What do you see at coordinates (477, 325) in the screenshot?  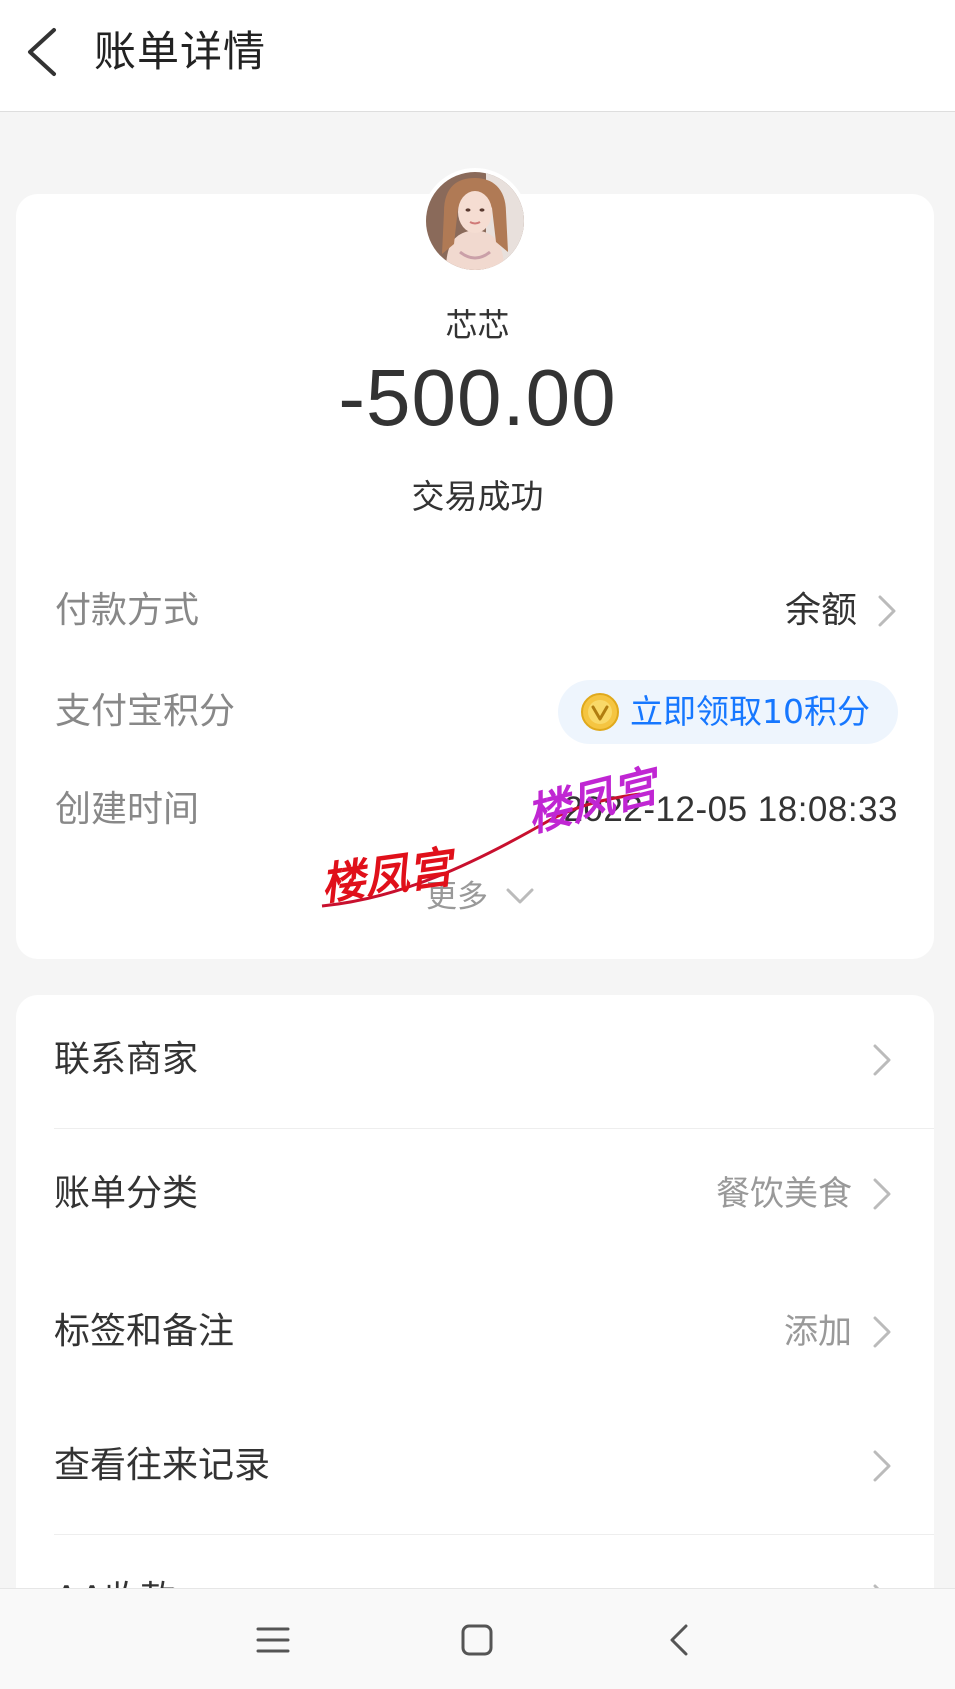 I see `payee-name: 芯芯` at bounding box center [477, 325].